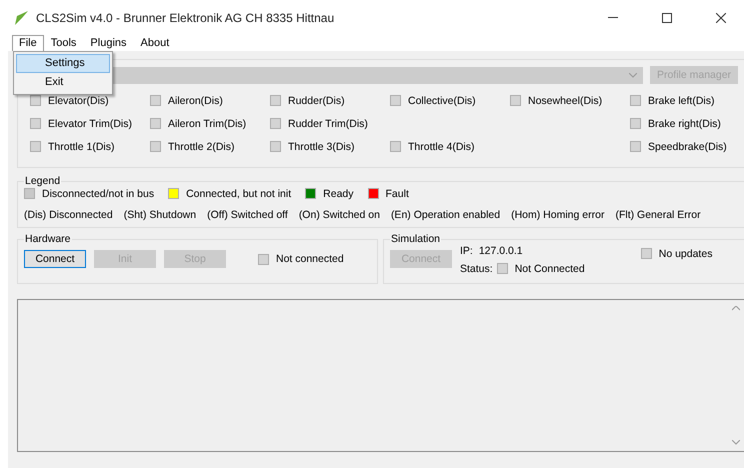  Describe the element at coordinates (186, 17) in the screenshot. I see `window-title: CLS2Sim v4.0 - Brunner Elektronik AG CH 8335 Hittnau` at that location.